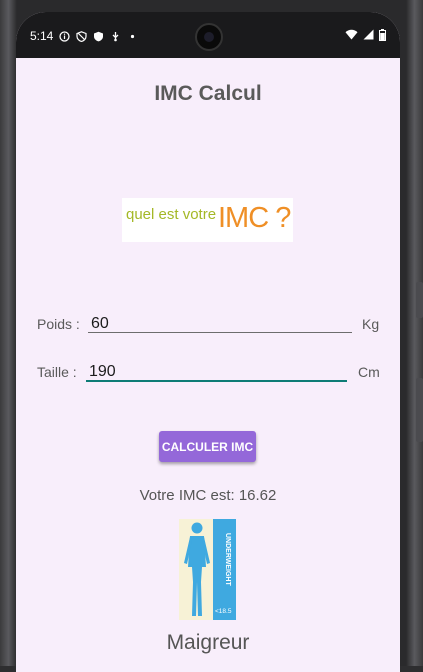 Image resolution: width=423 pixels, height=672 pixels. What do you see at coordinates (371, 324) in the screenshot?
I see `poids-unit: Kg` at bounding box center [371, 324].